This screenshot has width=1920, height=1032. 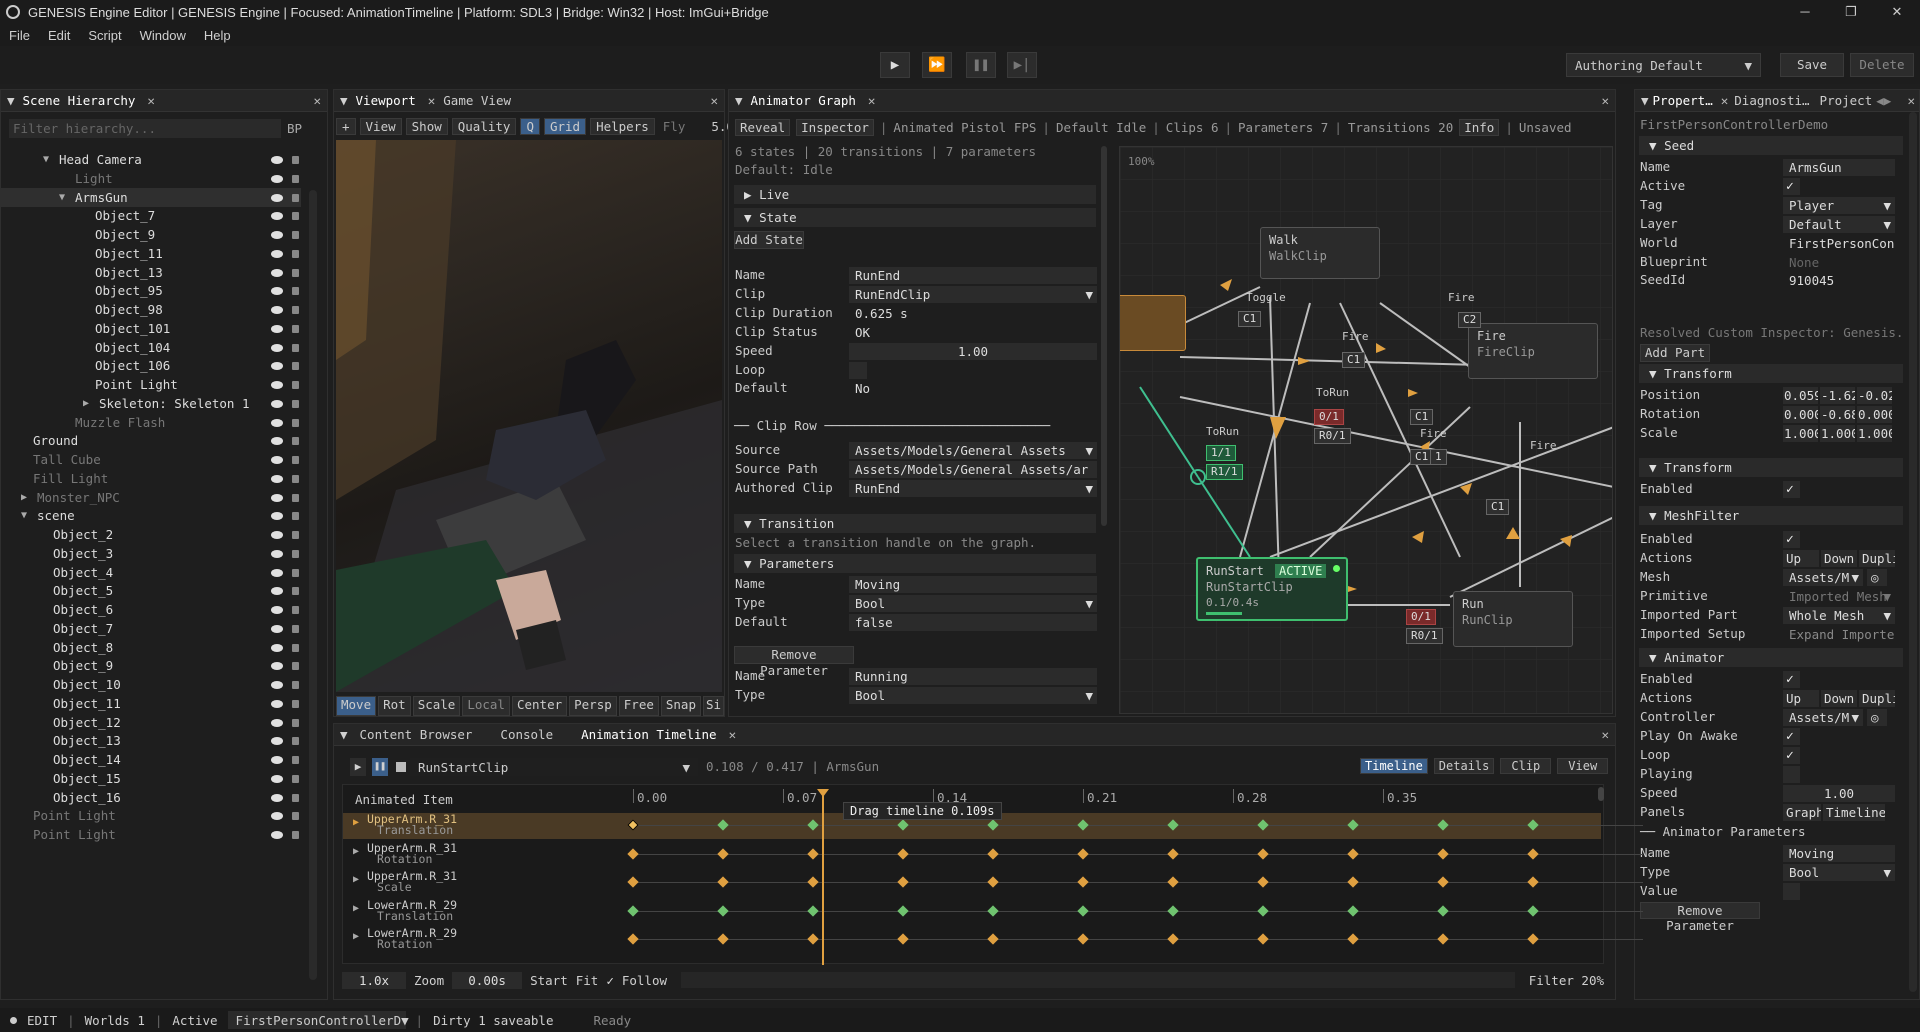 I want to click on hierarchy-item: Object_95, so click(x=151, y=290).